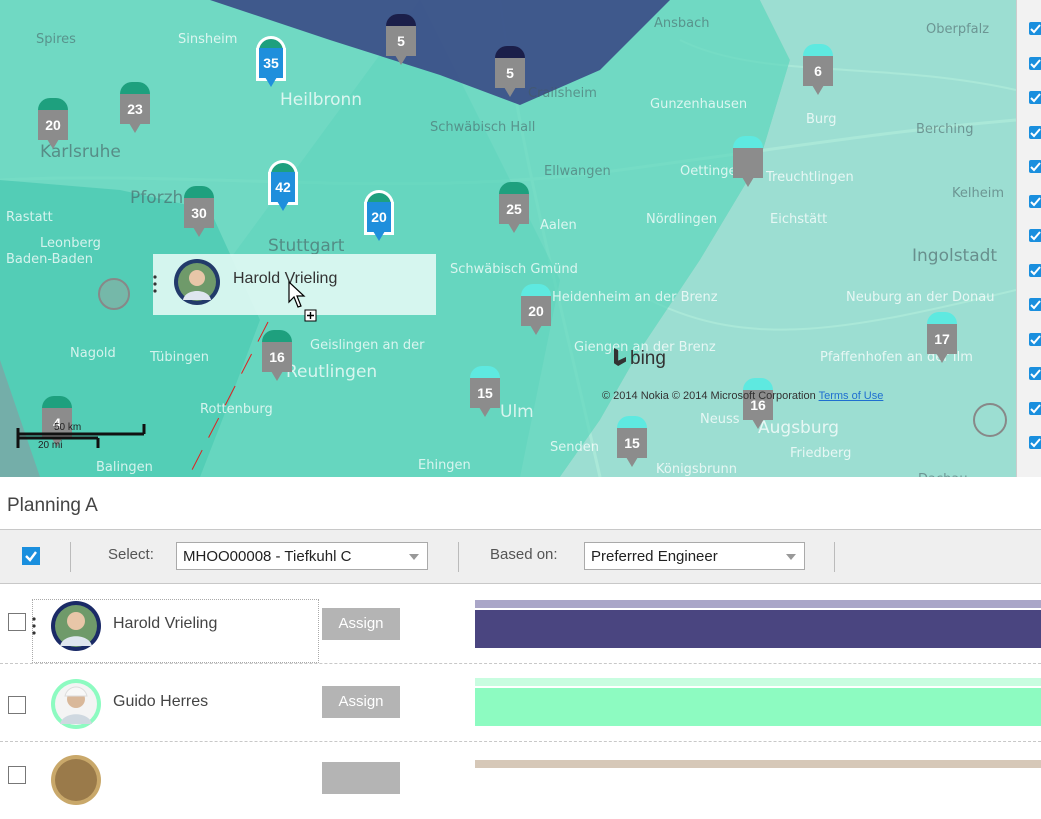 The image size is (1041, 819). Describe the element at coordinates (444, 465) in the screenshot. I see `map-place-label: Ehingen` at that location.